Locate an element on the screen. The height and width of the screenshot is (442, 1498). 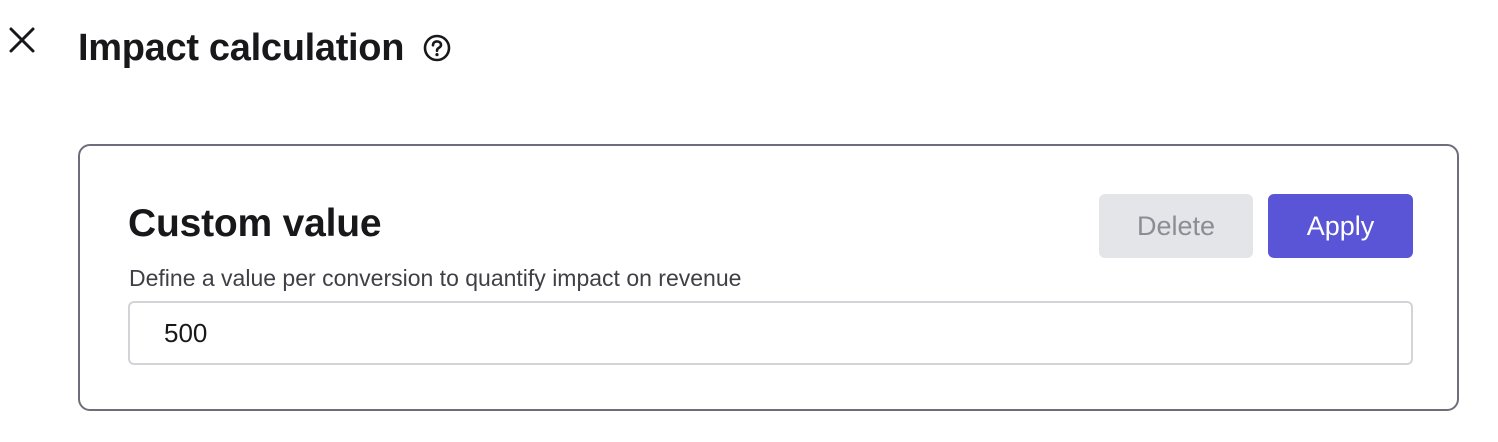
apply-button: Apply is located at coordinates (1340, 226).